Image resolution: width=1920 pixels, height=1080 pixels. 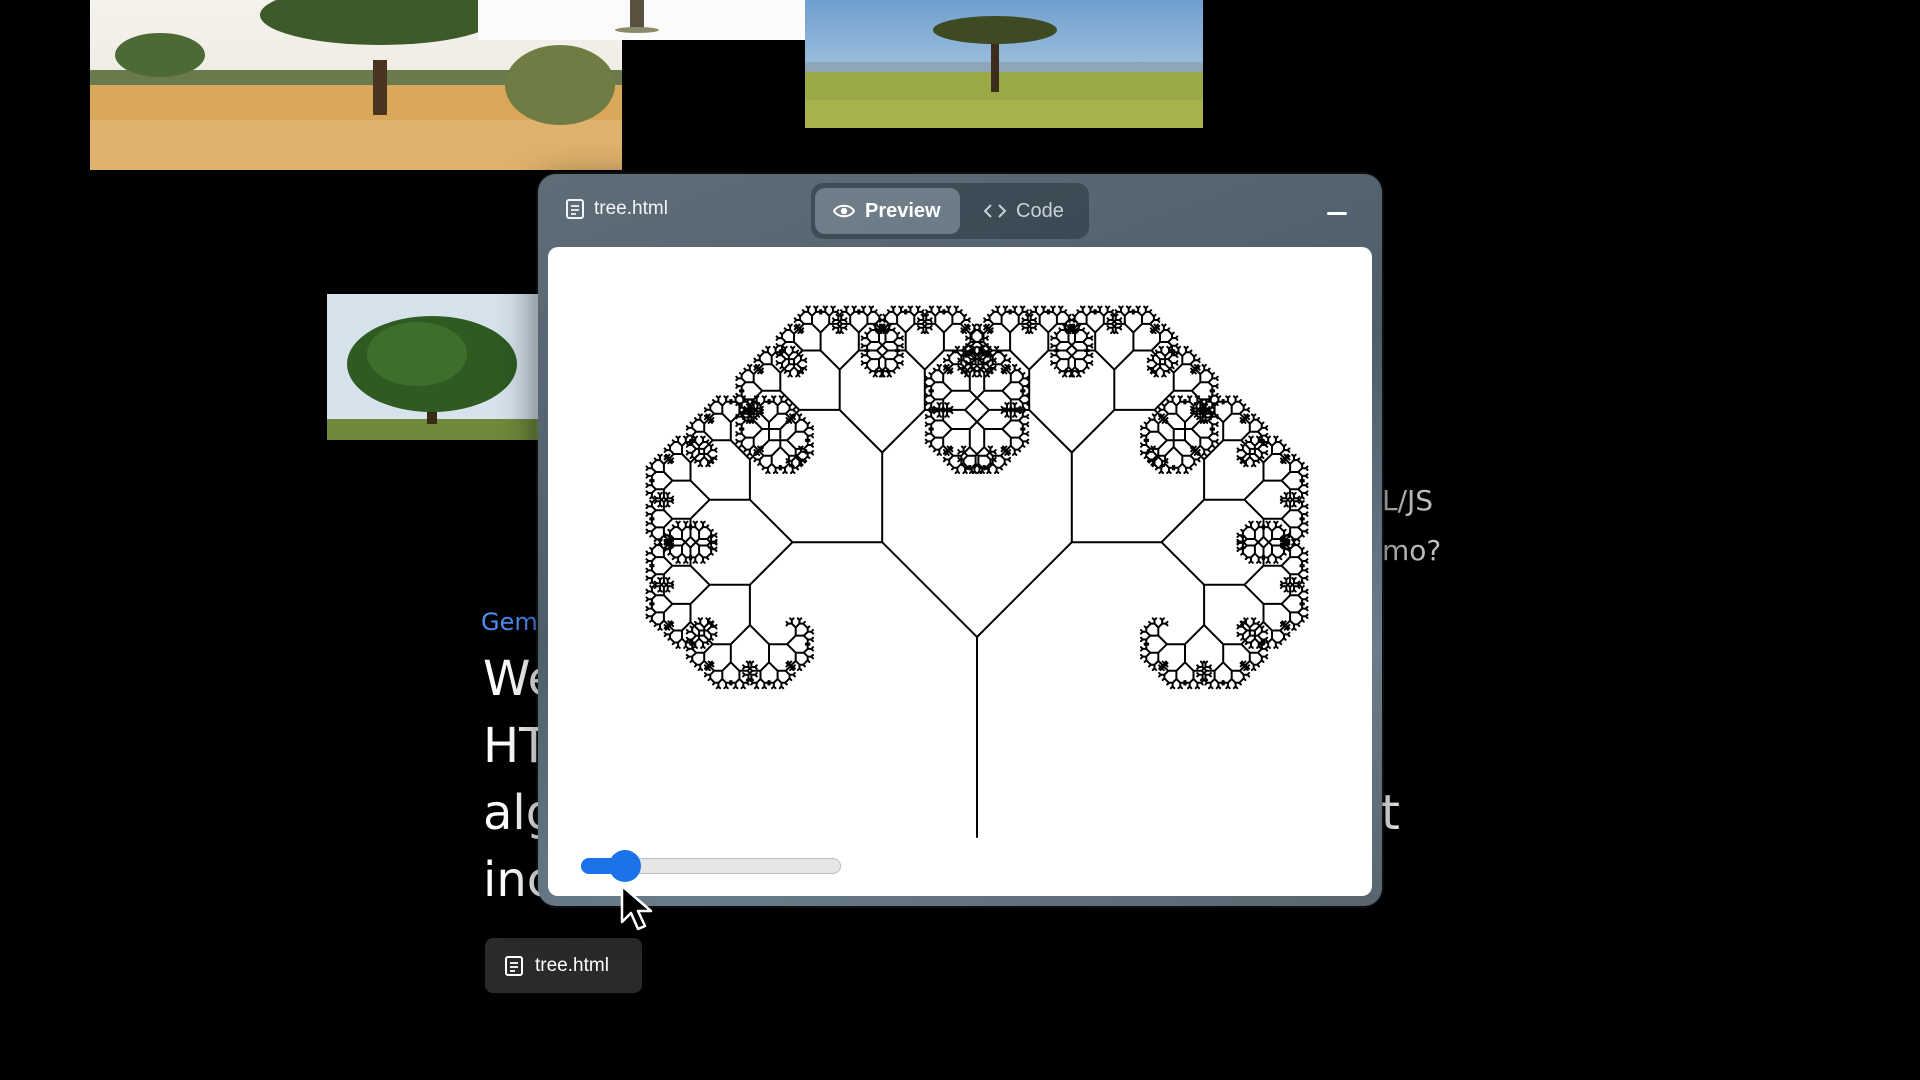 What do you see at coordinates (572, 965) in the screenshot?
I see `attachment-label: tree.html` at bounding box center [572, 965].